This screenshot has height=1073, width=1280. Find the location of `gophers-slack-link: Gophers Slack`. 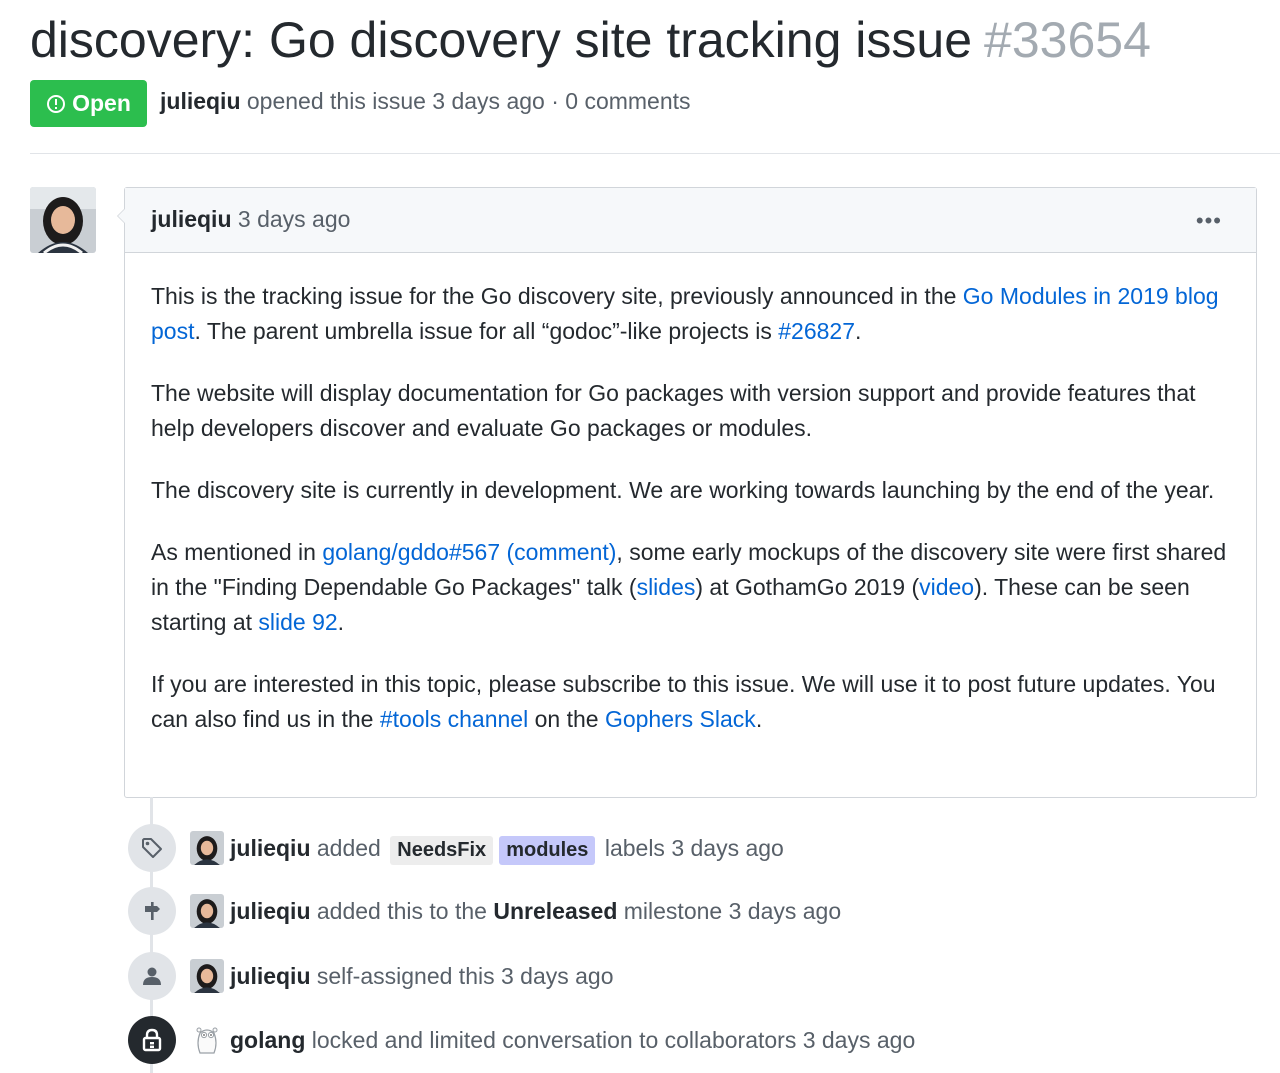

gophers-slack-link: Gophers Slack is located at coordinates (680, 719).